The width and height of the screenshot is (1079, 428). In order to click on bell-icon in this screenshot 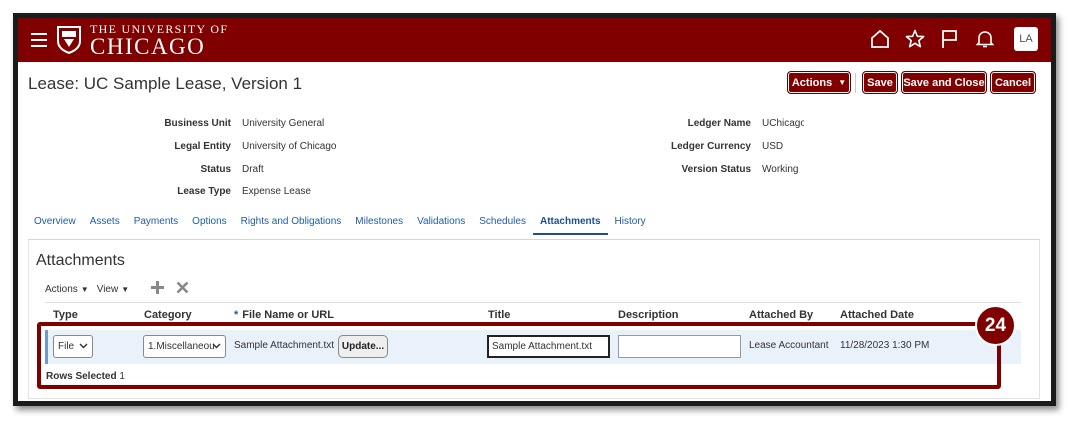, I will do `click(985, 39)`.